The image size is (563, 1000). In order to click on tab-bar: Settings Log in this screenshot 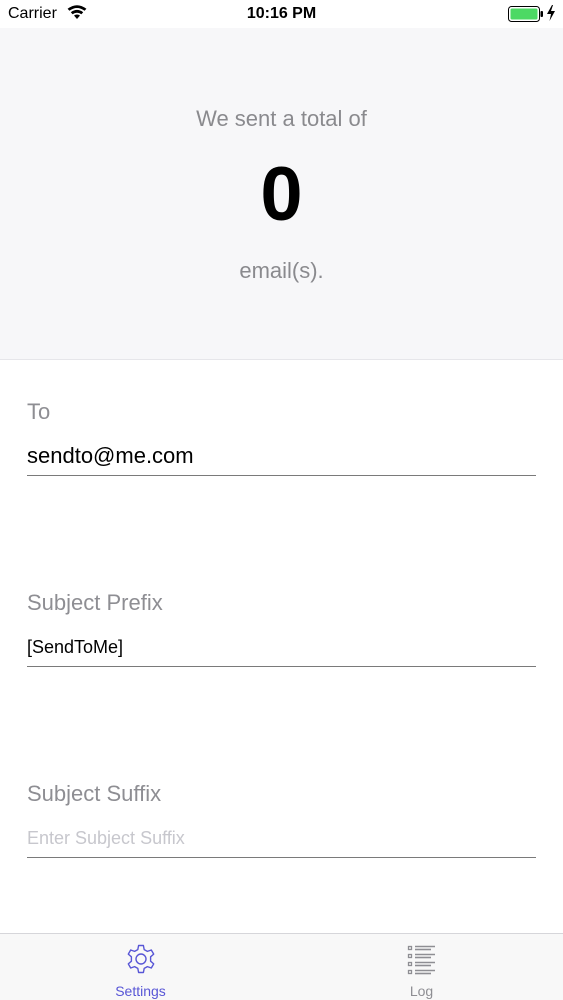, I will do `click(281, 966)`.